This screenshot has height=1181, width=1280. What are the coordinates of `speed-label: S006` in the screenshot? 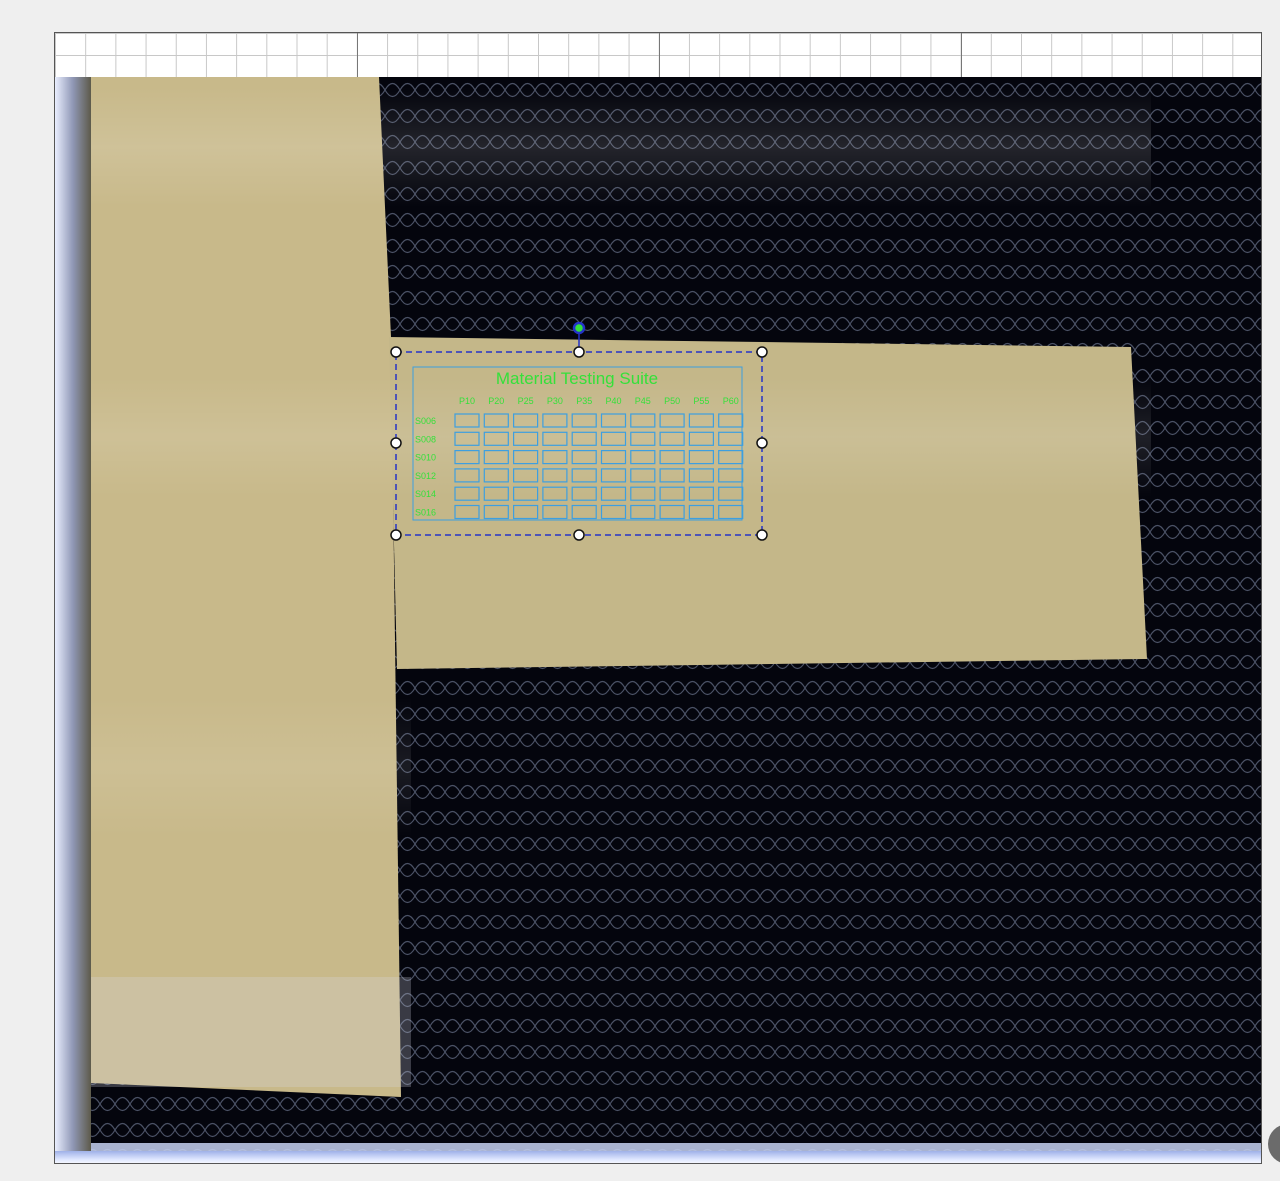 It's located at (425, 421).